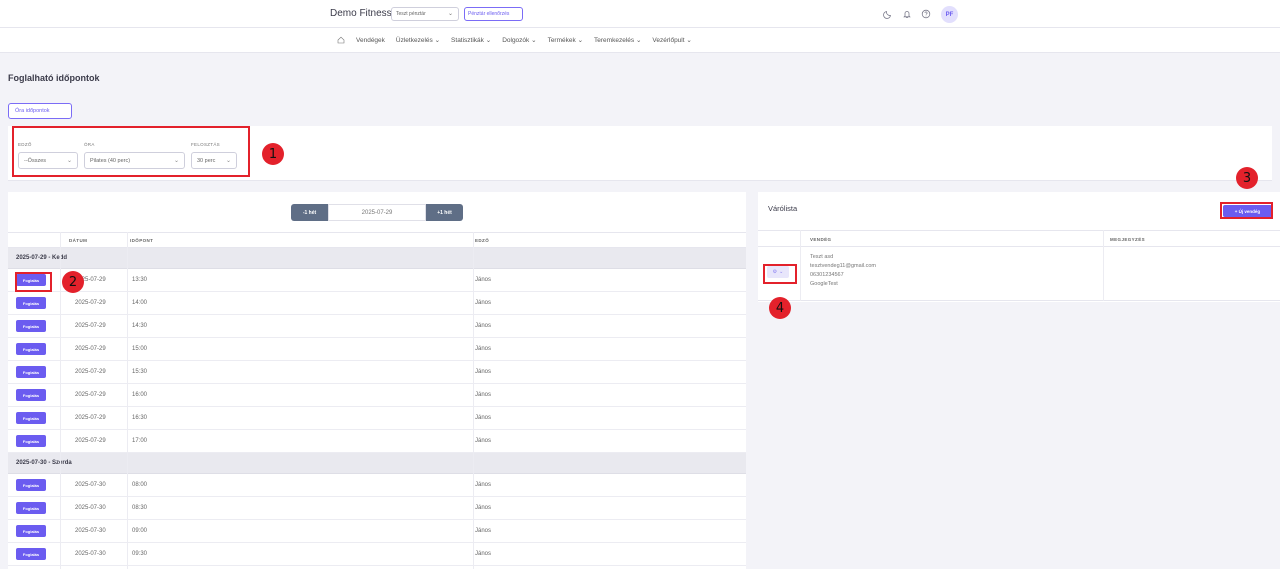  What do you see at coordinates (140, 372) in the screenshot?
I see `row-time: 15:30` at bounding box center [140, 372].